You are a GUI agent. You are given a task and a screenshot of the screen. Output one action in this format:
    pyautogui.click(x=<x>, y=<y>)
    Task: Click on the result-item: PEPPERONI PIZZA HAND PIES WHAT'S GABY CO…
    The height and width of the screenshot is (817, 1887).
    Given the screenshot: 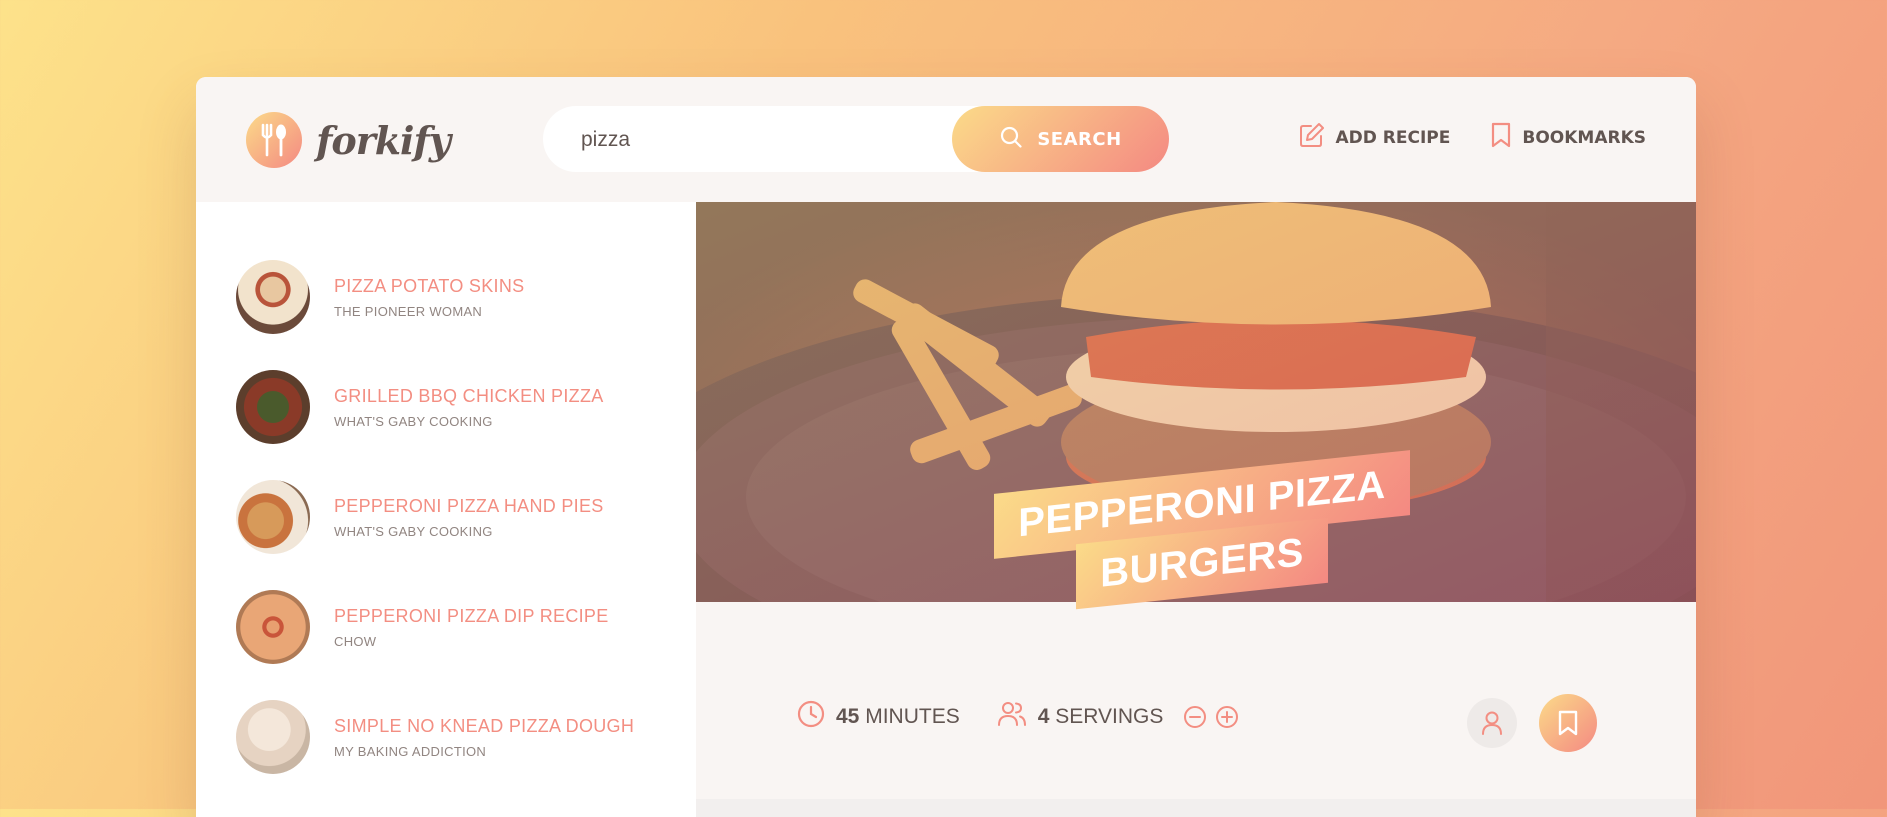 What is the action you would take?
    pyautogui.click(x=420, y=517)
    